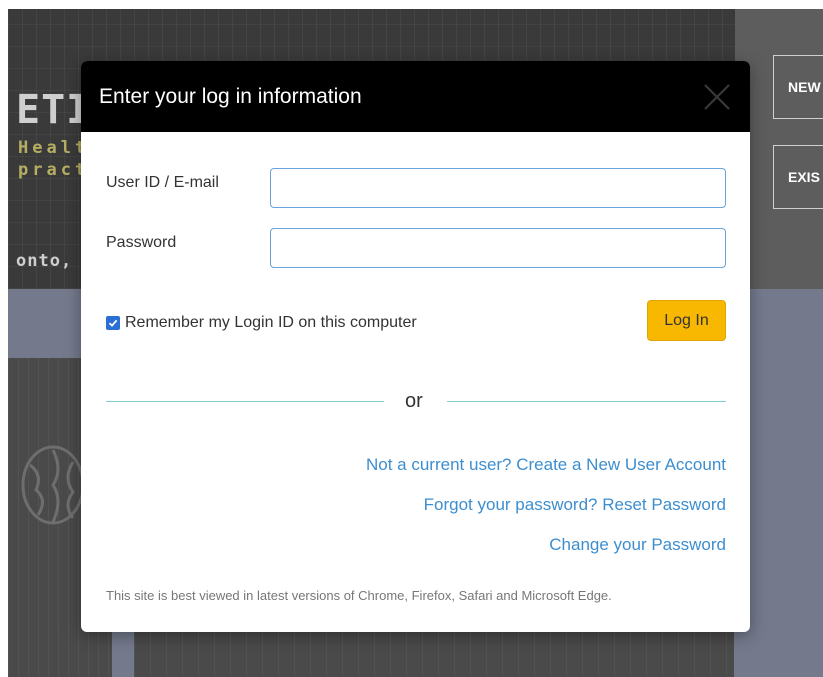 The image size is (823, 677). I want to click on brain-image, so click(53, 485).